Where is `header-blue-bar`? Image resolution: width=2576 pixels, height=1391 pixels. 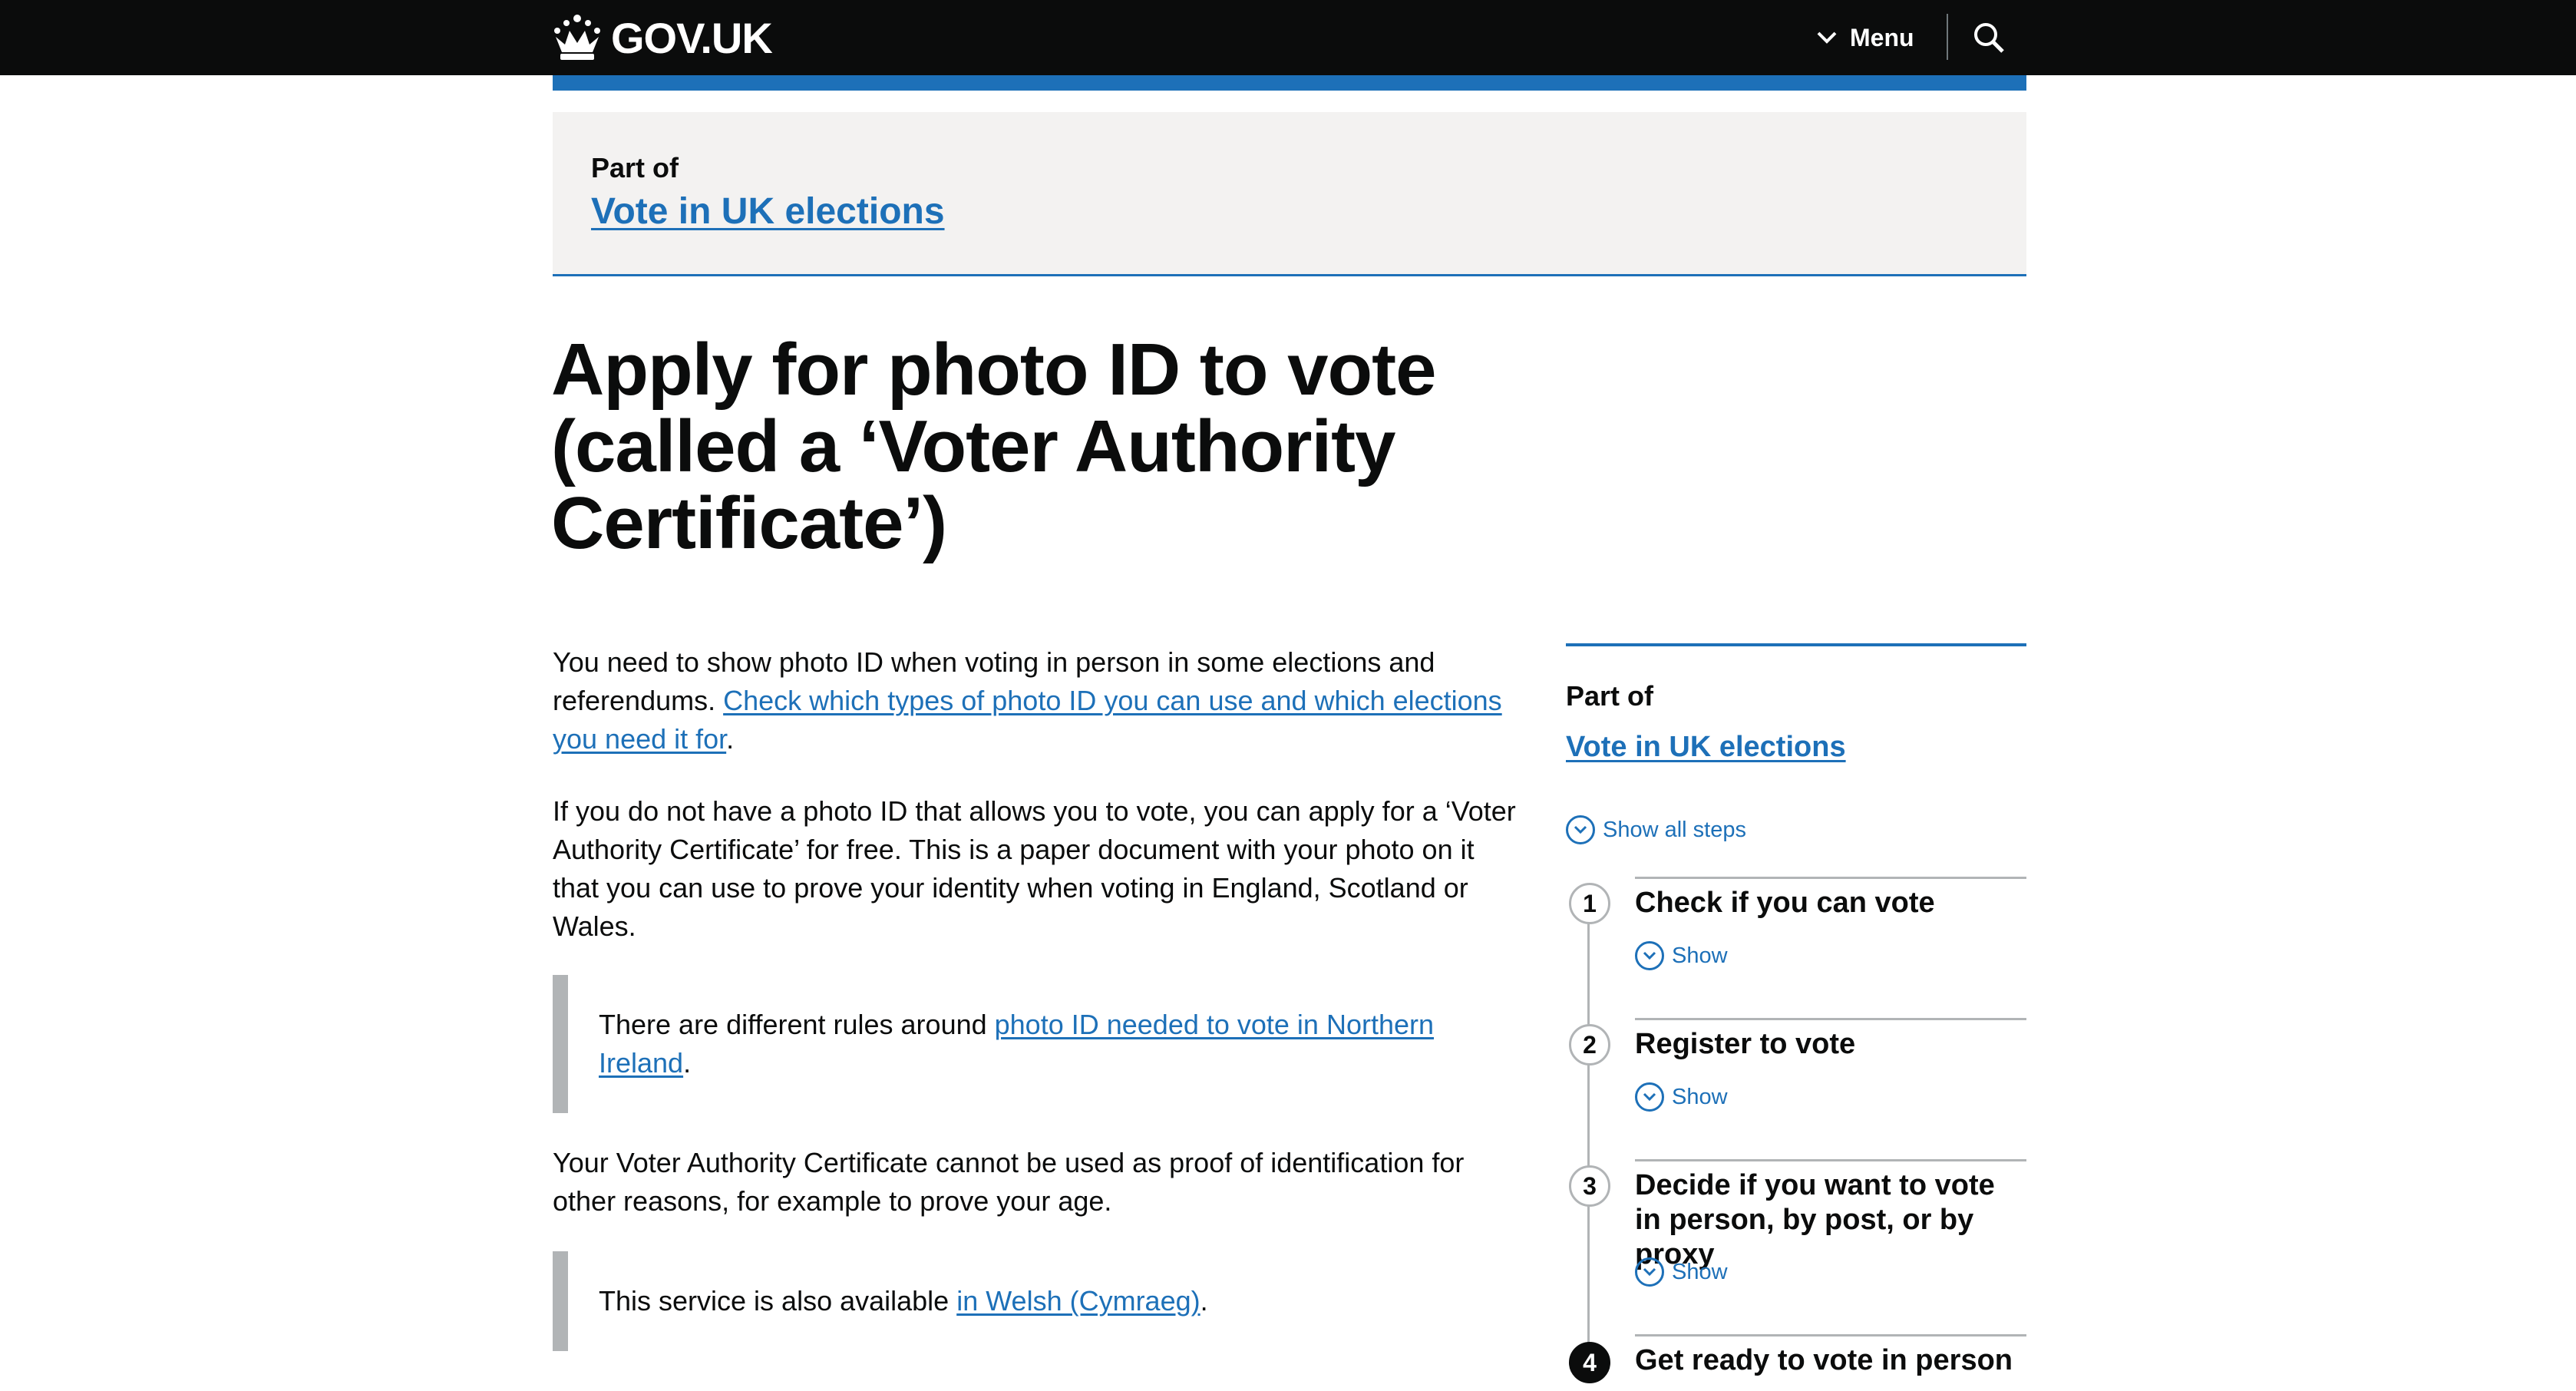 header-blue-bar is located at coordinates (1289, 83).